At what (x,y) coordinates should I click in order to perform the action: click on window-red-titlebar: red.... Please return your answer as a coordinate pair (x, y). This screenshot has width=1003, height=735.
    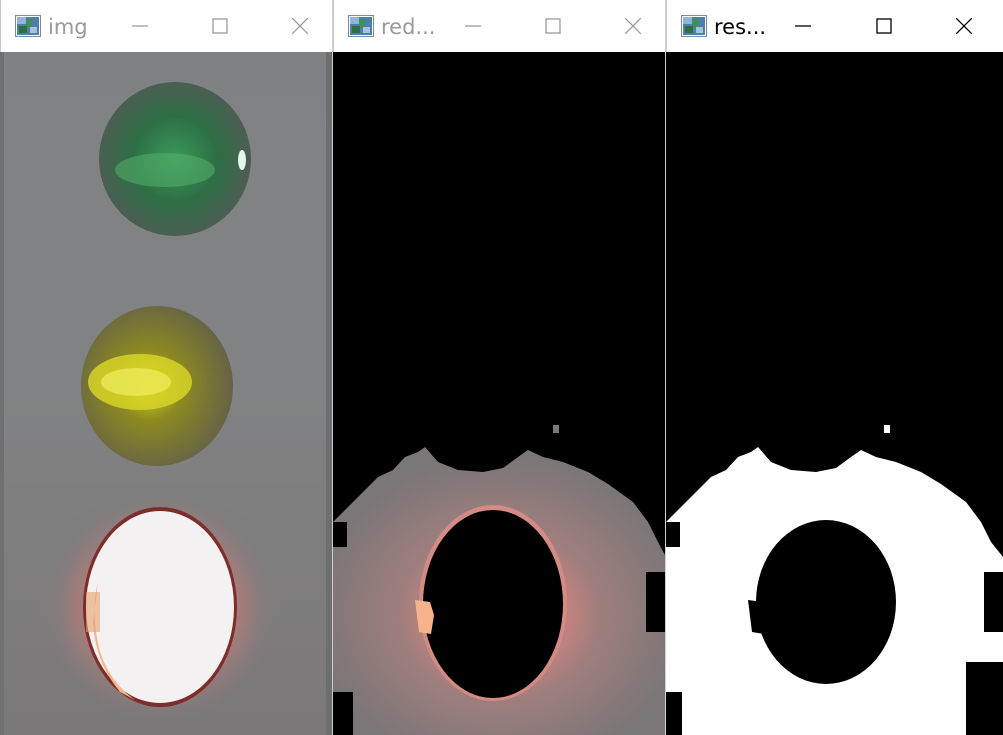
    Looking at the image, I should click on (499, 26).